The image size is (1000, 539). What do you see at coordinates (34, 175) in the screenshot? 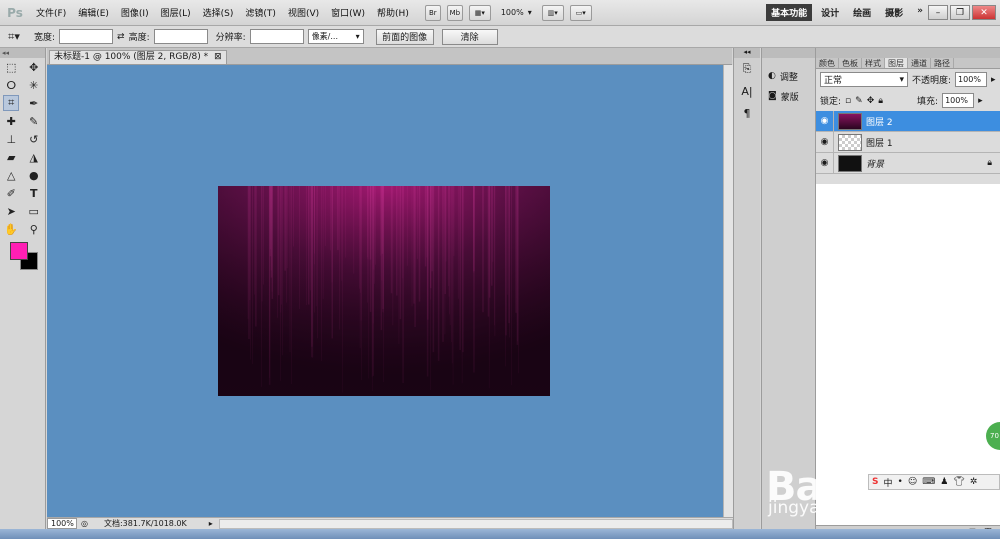
I see `dodge-tool-icon: ●` at bounding box center [34, 175].